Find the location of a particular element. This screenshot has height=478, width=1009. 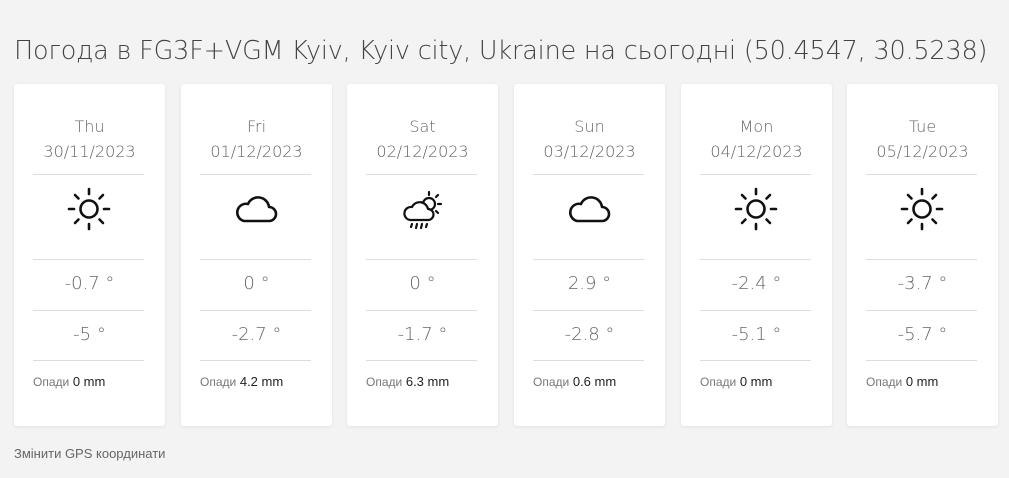

day-date: 03/12/2023 is located at coordinates (589, 151).